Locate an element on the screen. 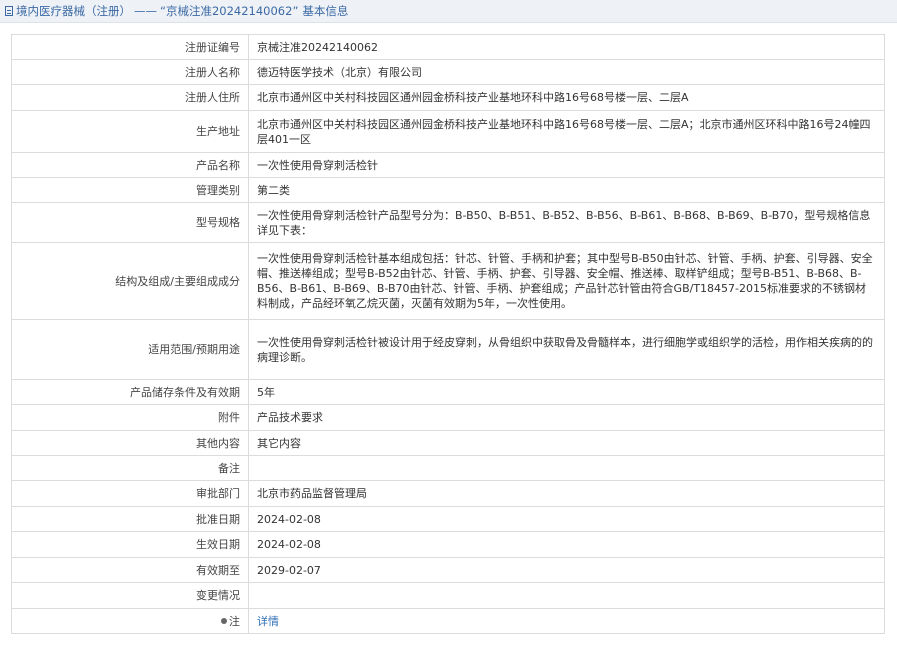 The image size is (897, 648). row-label: 产品名称 is located at coordinates (130, 165).